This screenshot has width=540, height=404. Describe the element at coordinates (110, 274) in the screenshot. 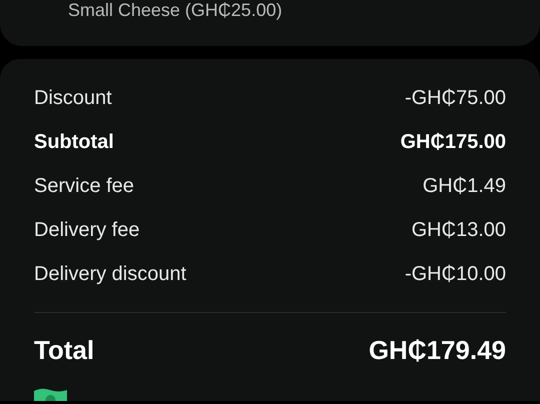

I see `fee-label: Delivery discount` at that location.